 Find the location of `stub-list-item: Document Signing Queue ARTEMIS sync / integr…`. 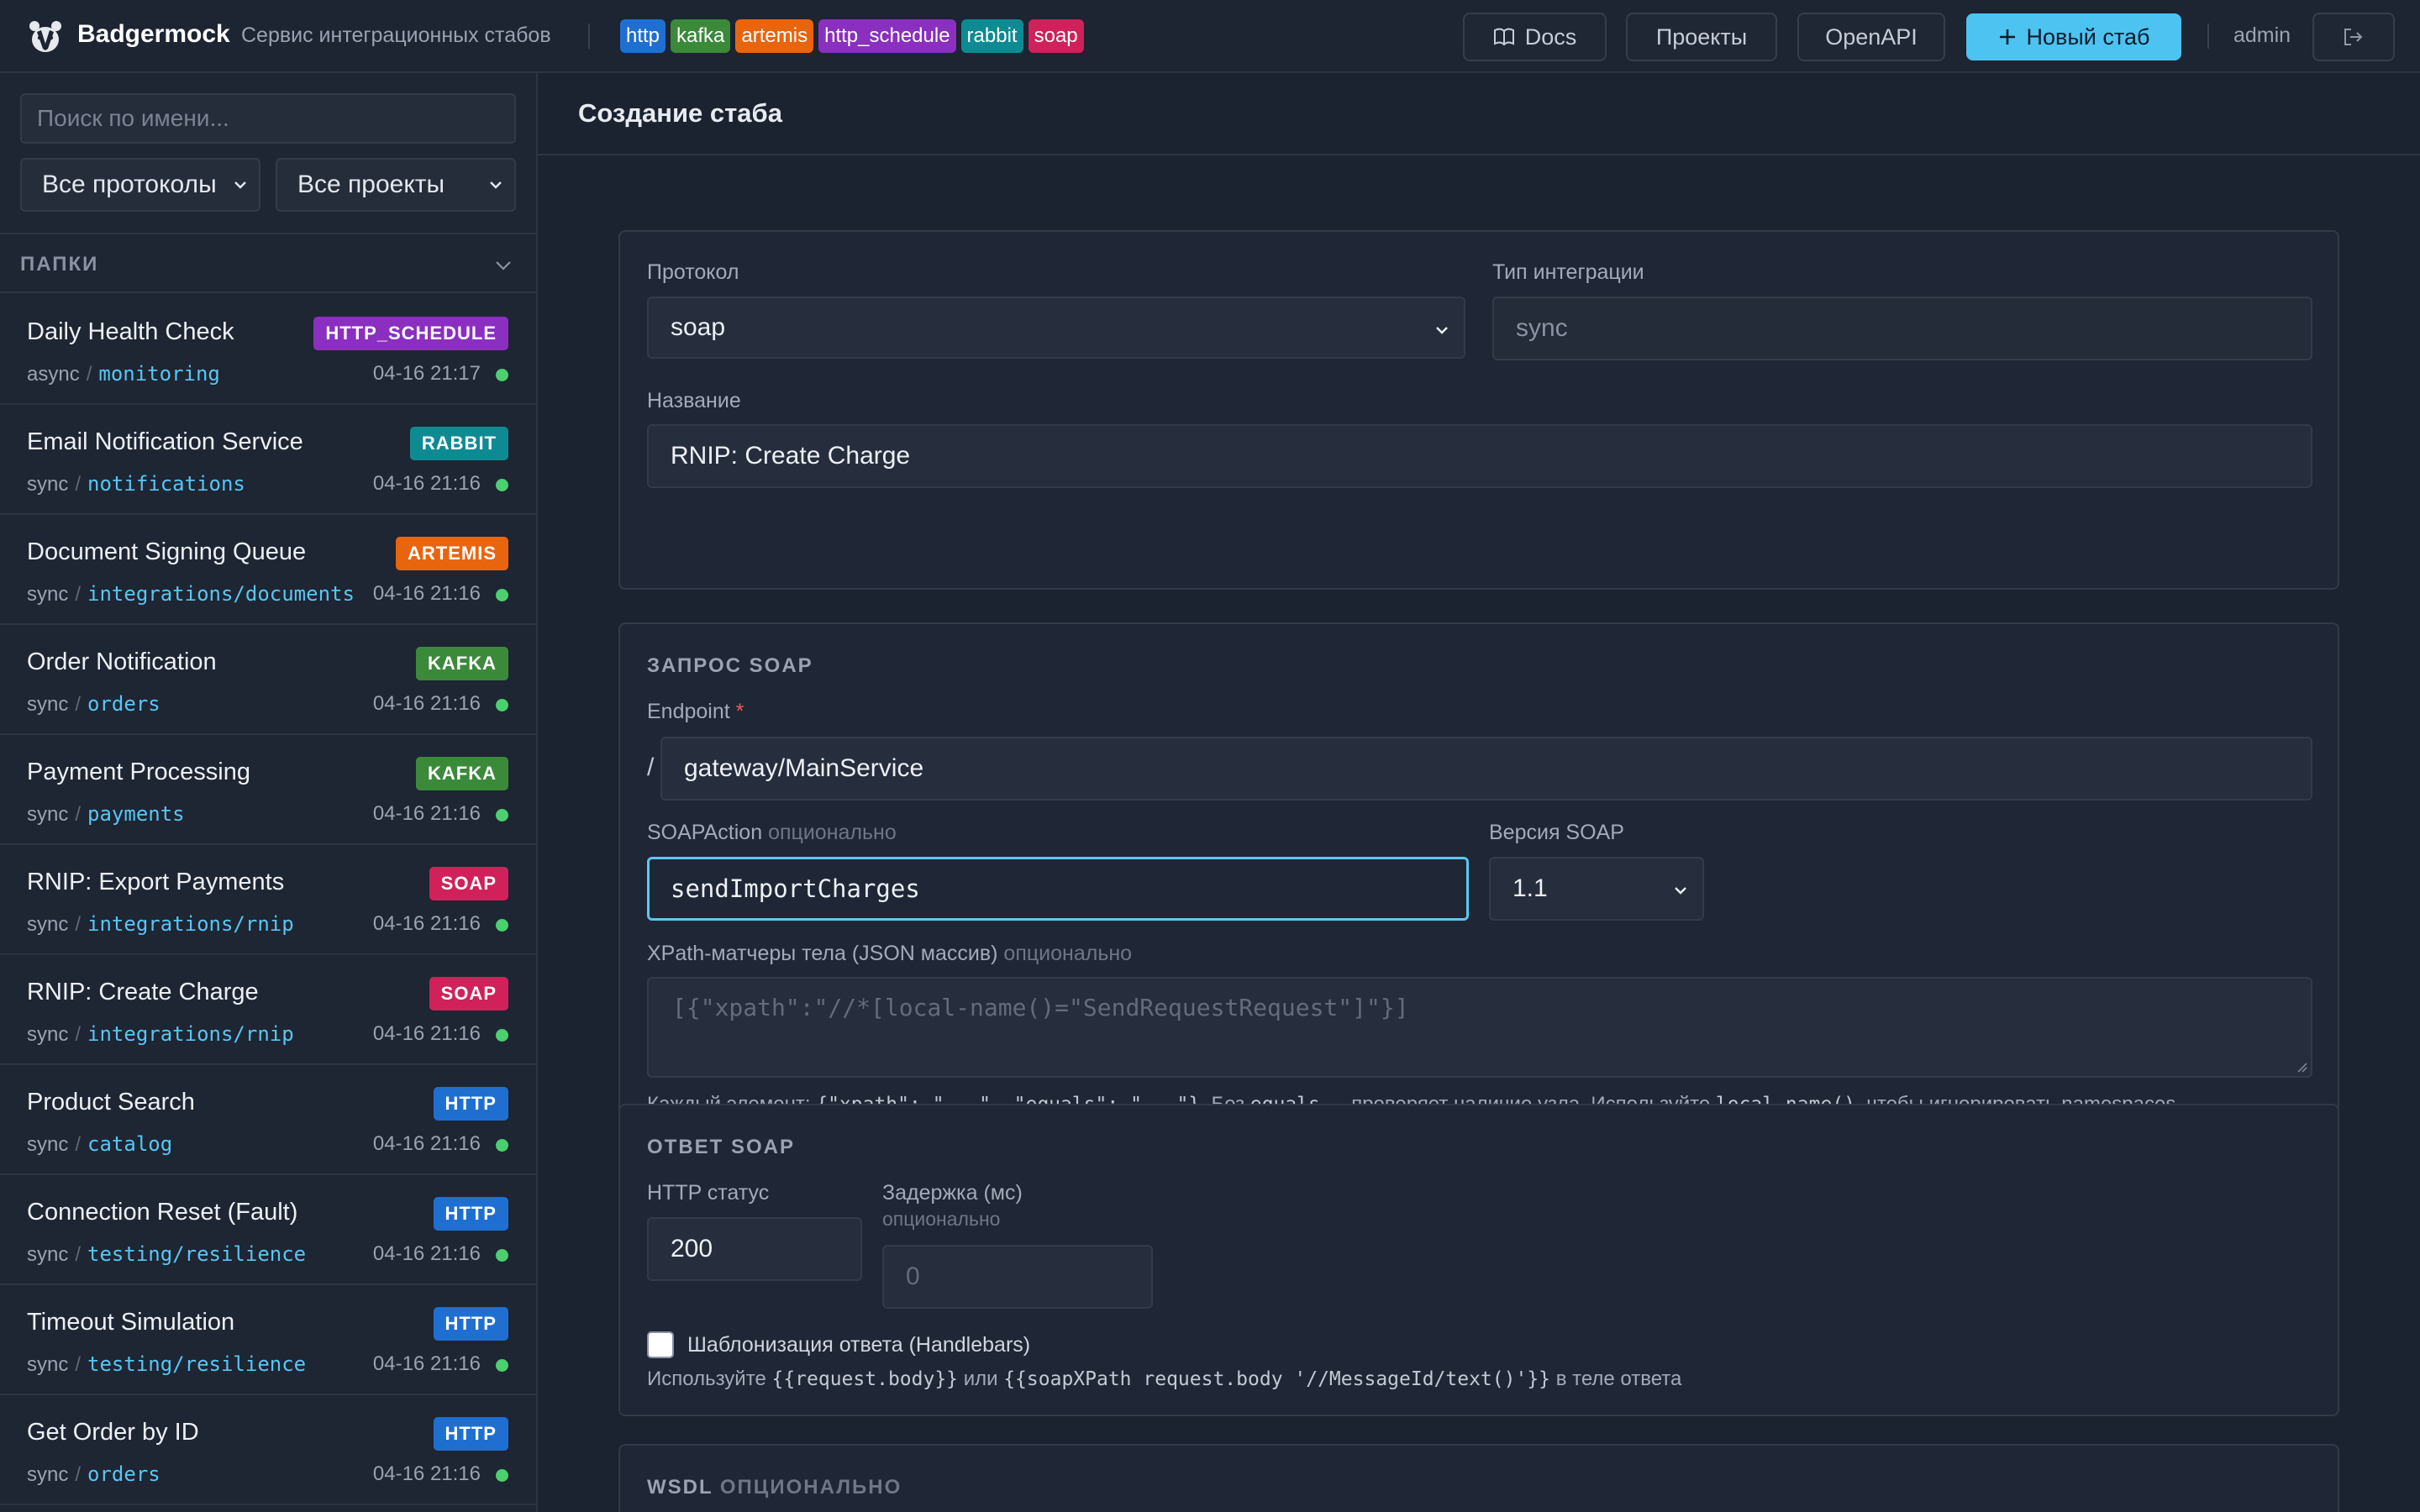

stub-list-item: Document Signing Queue ARTEMIS sync / integr… is located at coordinates (268, 570).